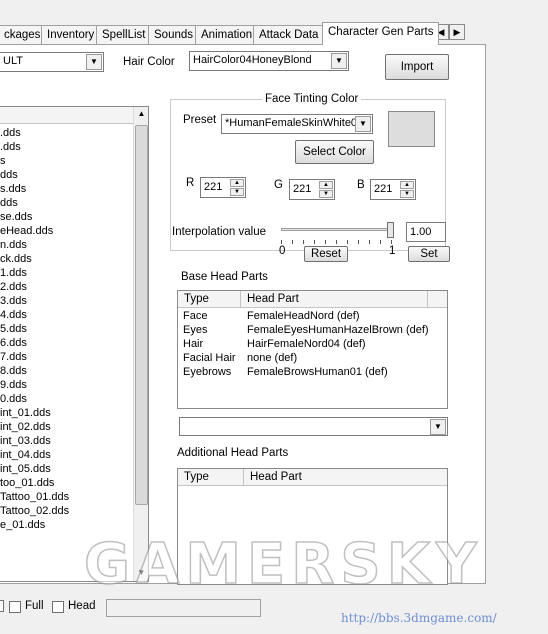 This screenshot has width=548, height=634. I want to click on tab-sounds: Sounds, so click(174, 34).